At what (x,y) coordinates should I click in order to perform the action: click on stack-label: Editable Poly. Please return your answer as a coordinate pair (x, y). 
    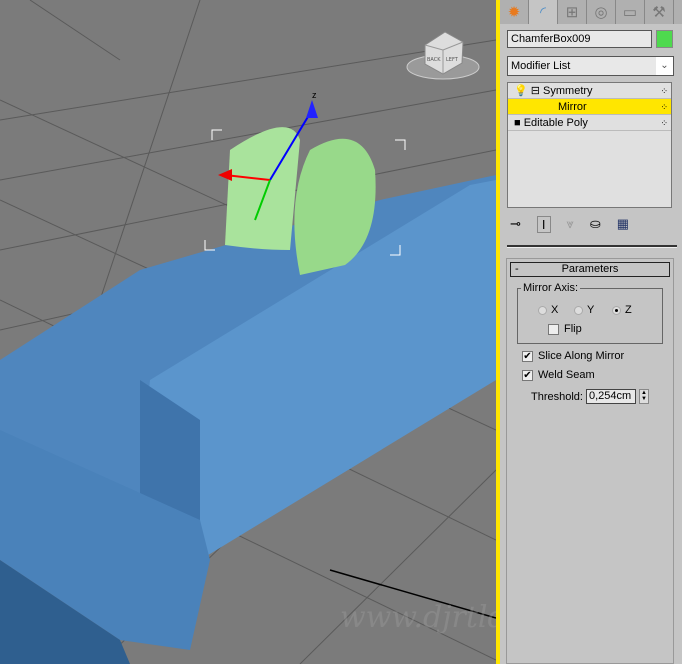
    Looking at the image, I should click on (555, 123).